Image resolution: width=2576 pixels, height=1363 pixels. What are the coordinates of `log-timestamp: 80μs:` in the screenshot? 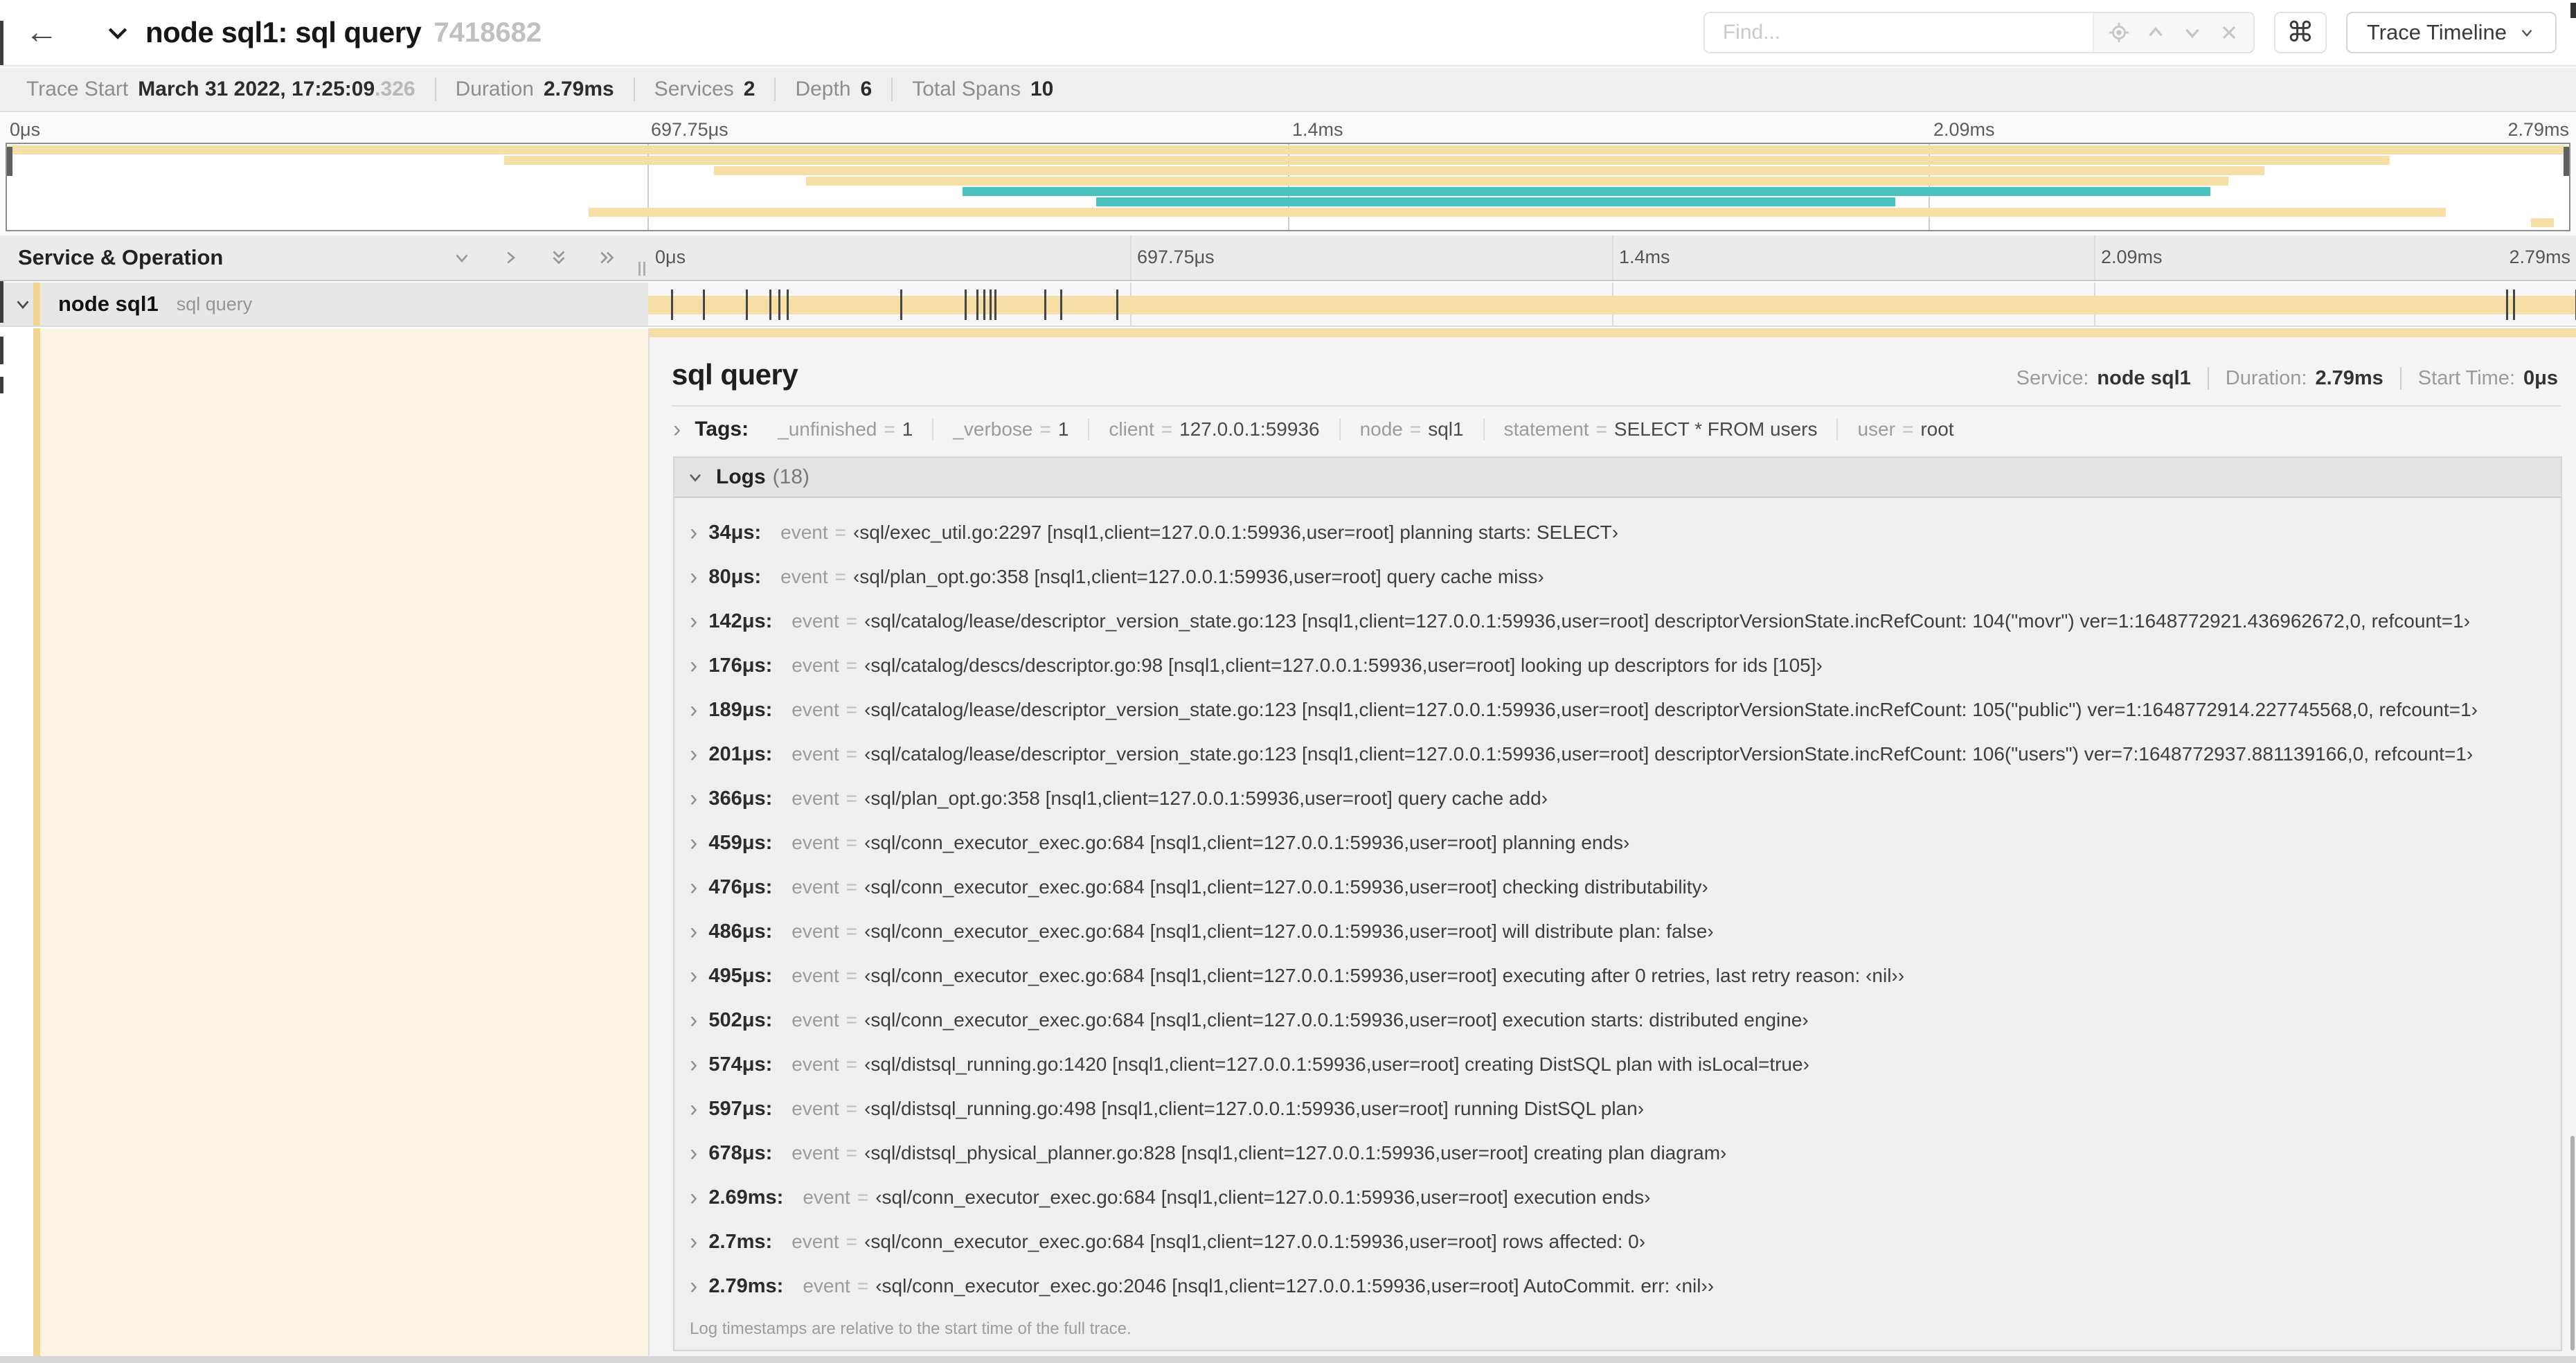 It's located at (735, 576).